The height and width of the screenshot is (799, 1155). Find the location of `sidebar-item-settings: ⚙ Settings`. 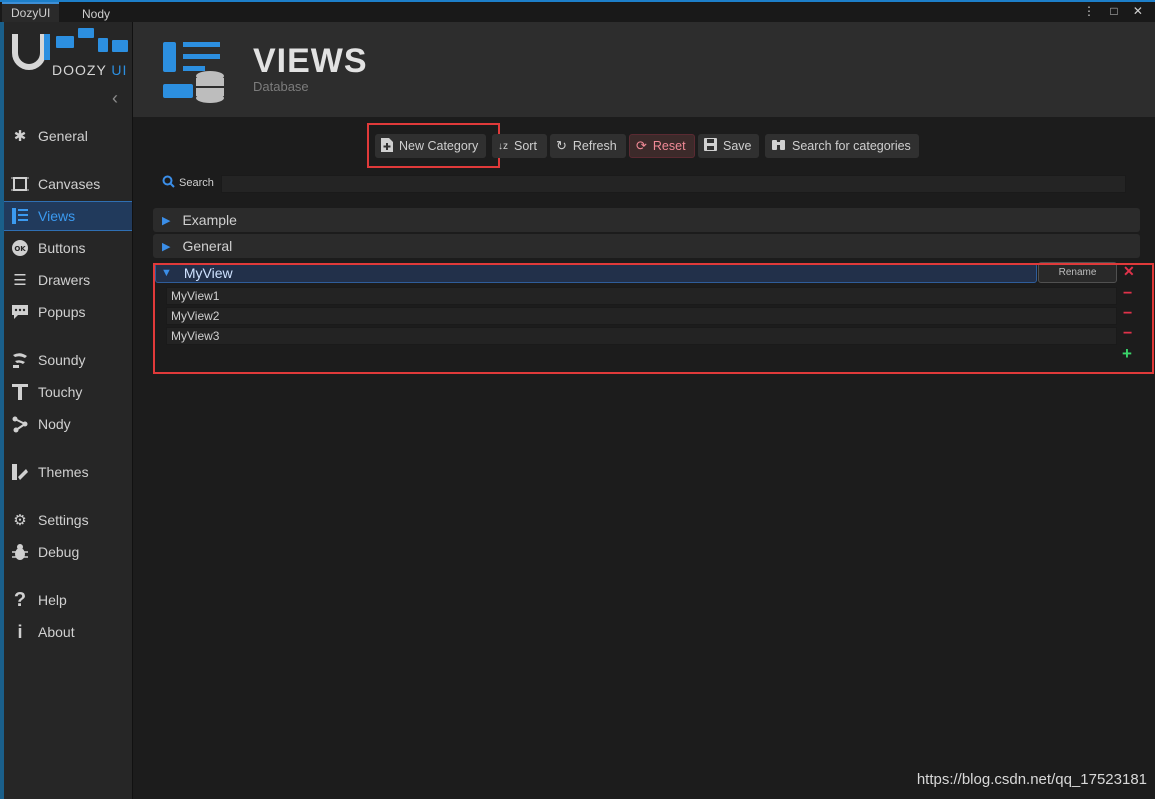

sidebar-item-settings: ⚙ Settings is located at coordinates (68, 520).